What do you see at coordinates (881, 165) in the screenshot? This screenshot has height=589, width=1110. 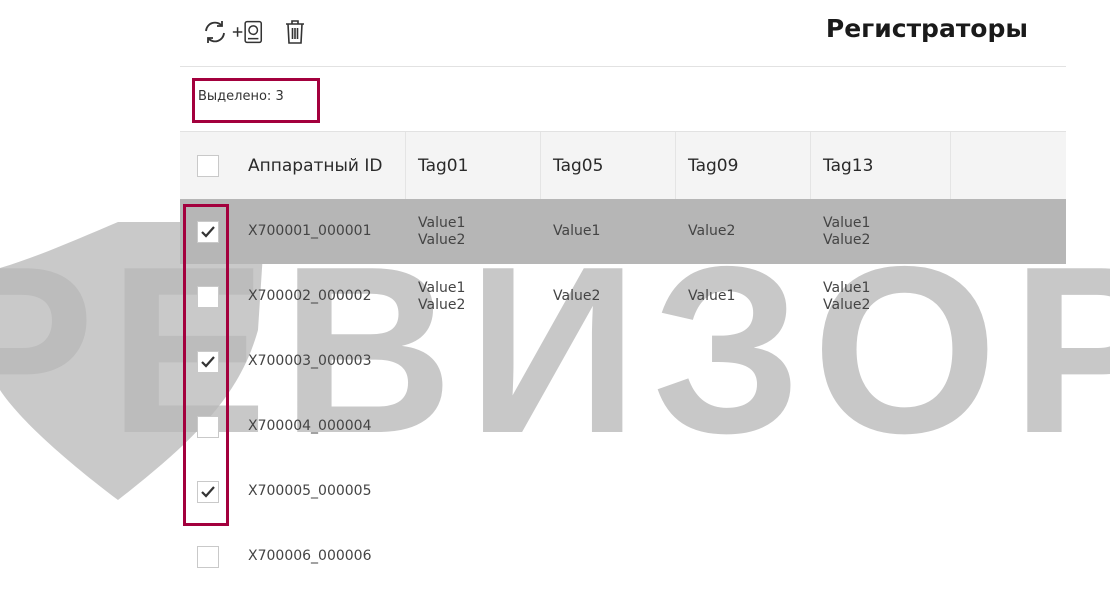 I see `column-header-tag13: Tag13` at bounding box center [881, 165].